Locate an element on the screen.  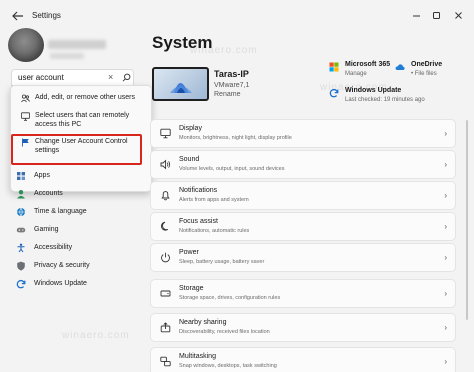
quick-status-subtitle: • File files is located at coordinates (424, 74).